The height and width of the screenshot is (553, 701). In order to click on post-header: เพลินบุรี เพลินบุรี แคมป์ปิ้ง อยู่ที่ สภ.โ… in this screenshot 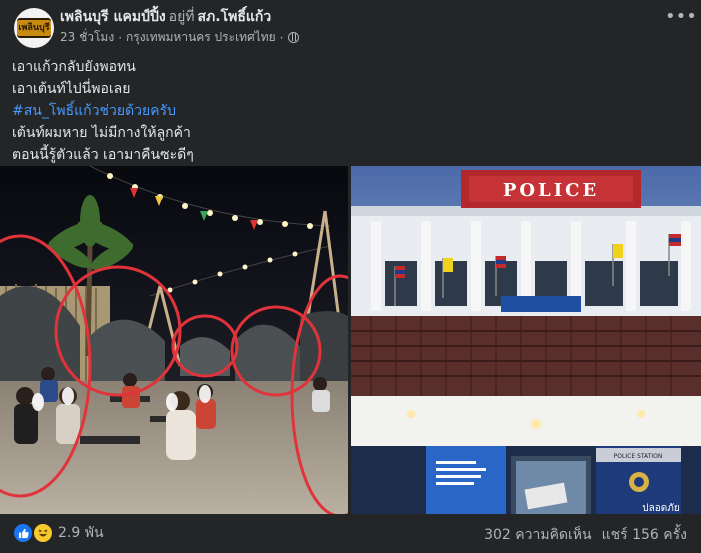, I will do `click(350, 28)`.